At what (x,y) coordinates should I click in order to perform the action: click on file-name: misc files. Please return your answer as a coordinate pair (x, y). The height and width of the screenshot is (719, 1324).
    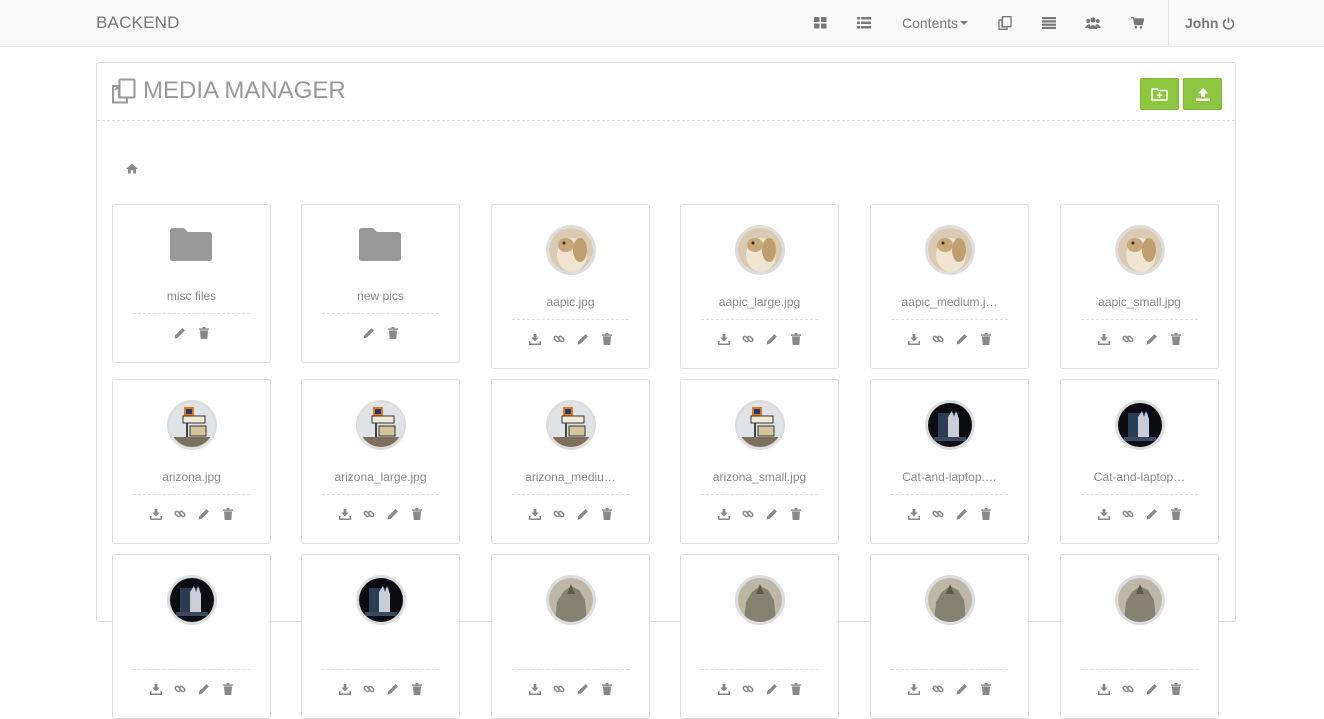
    Looking at the image, I should click on (191, 296).